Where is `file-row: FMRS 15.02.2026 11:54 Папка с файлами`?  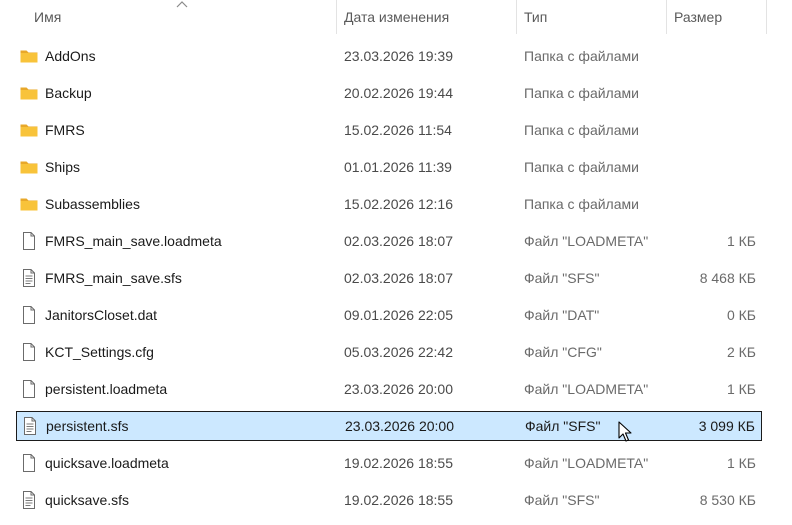
file-row: FMRS 15.02.2026 11:54 Папка с файлами is located at coordinates (389, 130).